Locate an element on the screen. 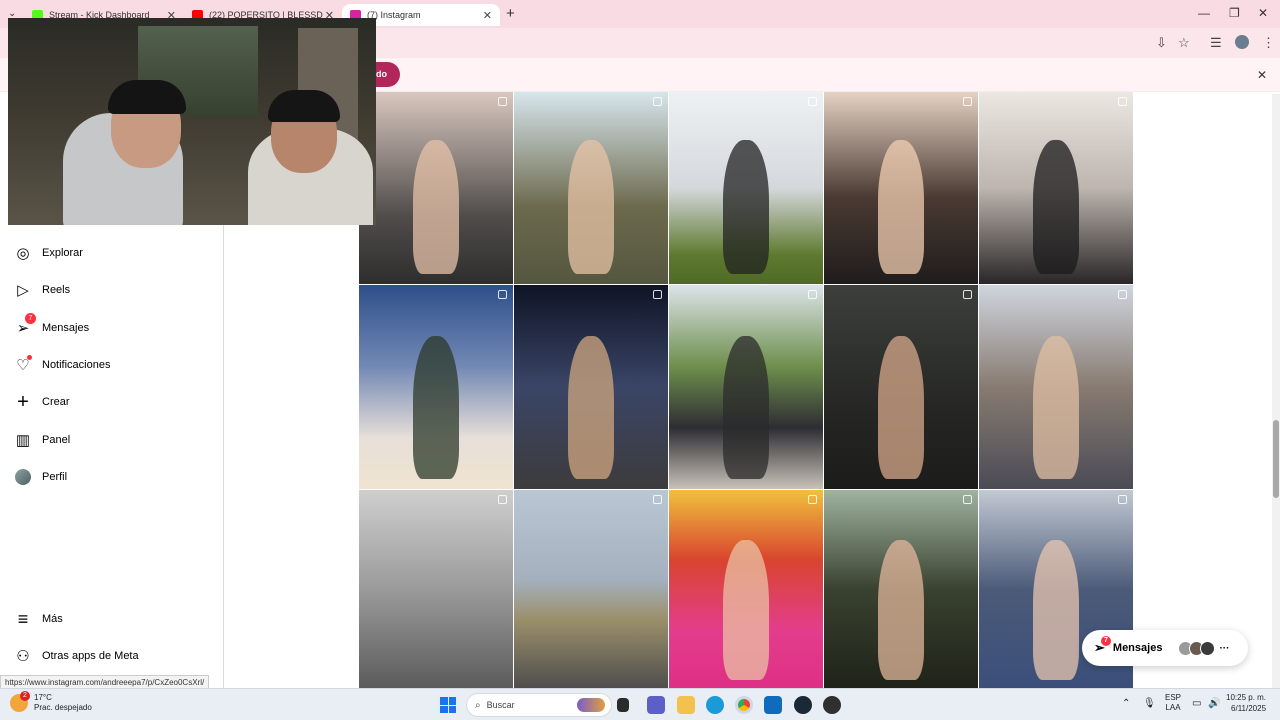 The image size is (1280, 720). restore-icon: ❐ is located at coordinates (1234, 13).